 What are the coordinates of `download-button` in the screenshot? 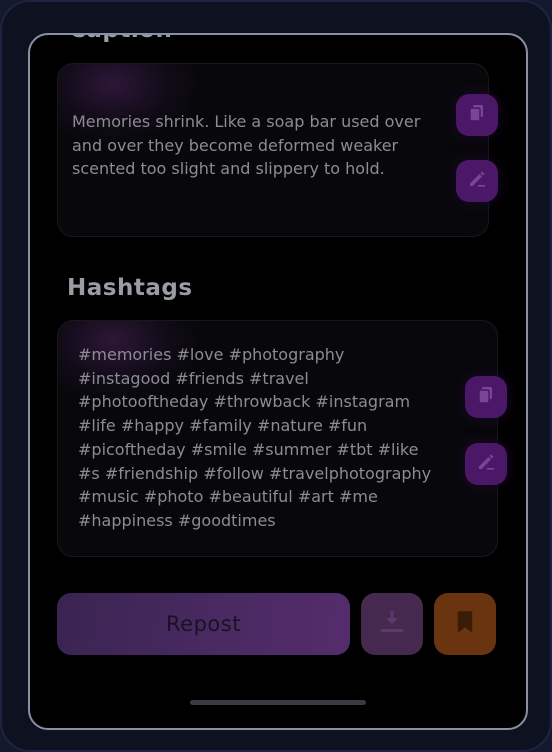 It's located at (392, 624).